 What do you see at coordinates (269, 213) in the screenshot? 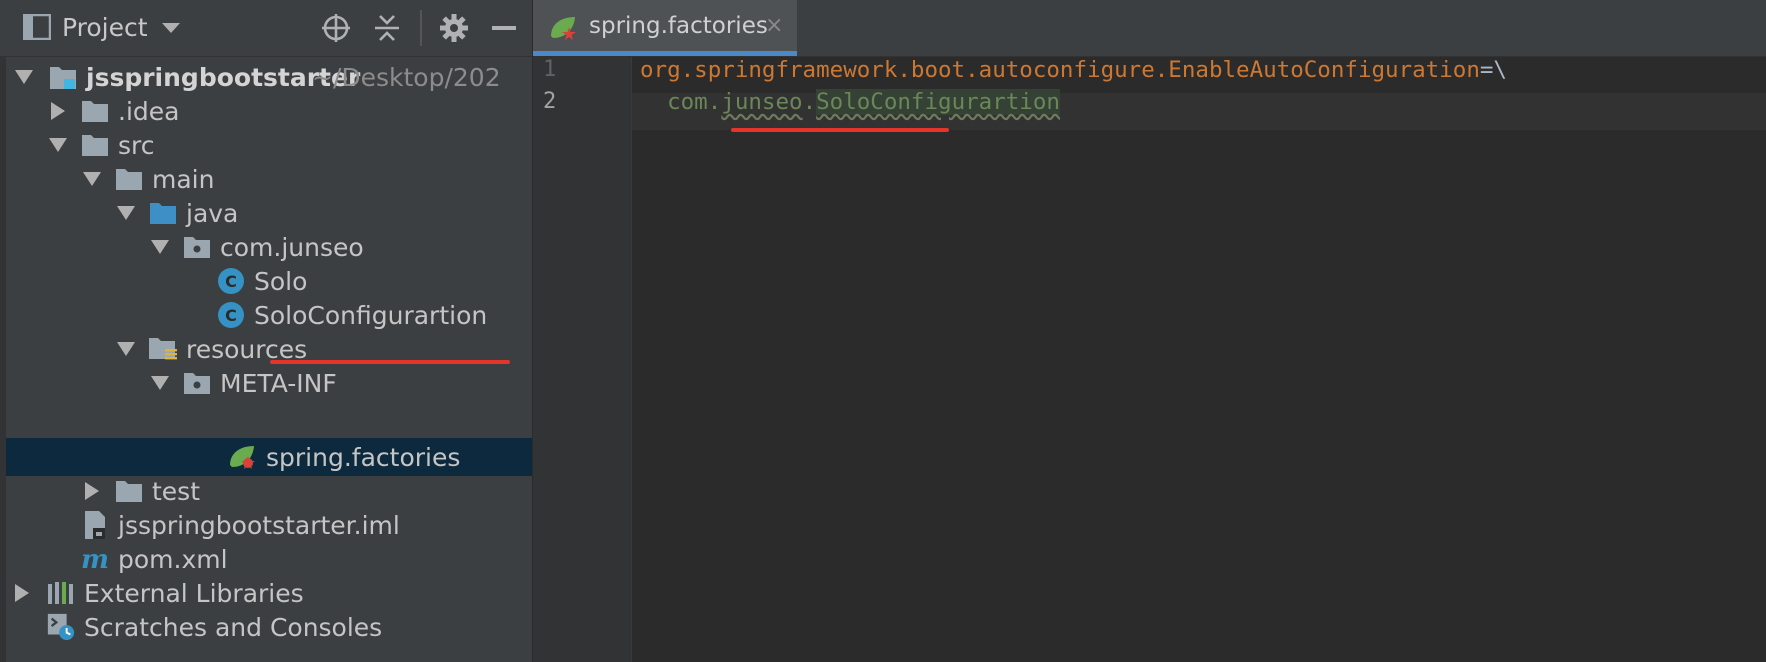
I see `tree-item-java: java` at bounding box center [269, 213].